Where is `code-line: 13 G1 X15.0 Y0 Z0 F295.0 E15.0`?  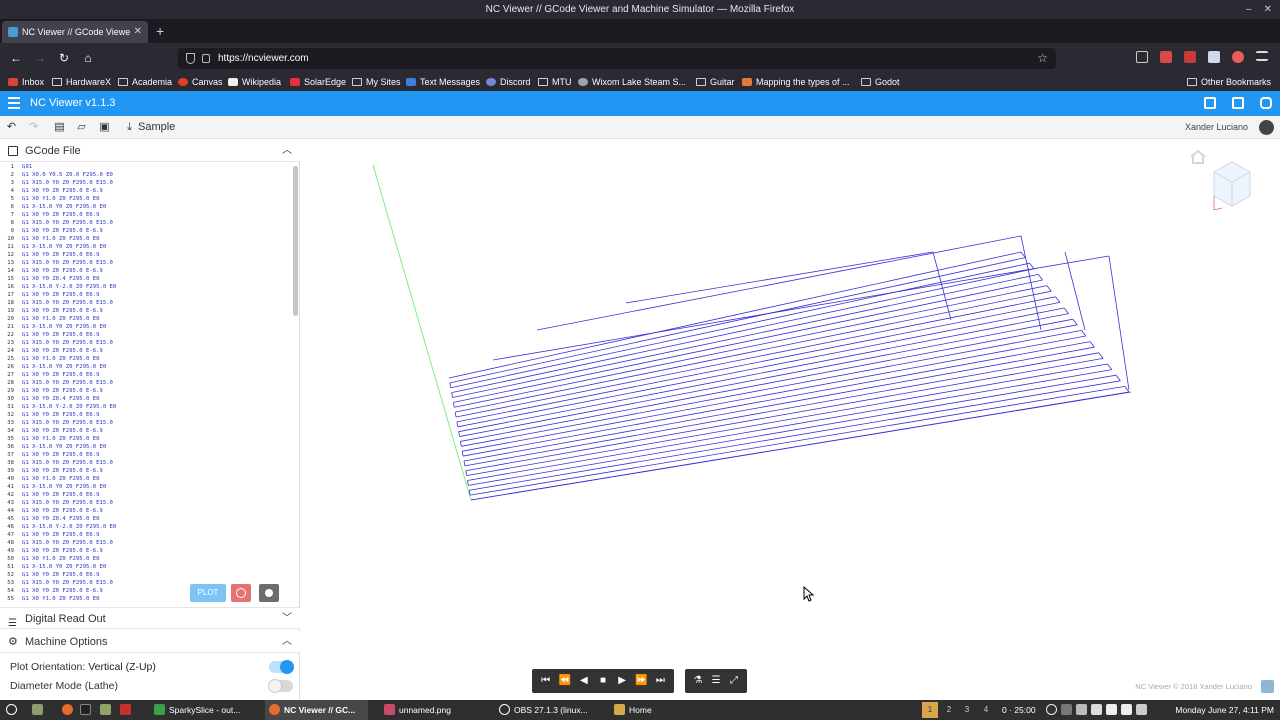
code-line: 13 G1 X15.0 Y0 Z0 F295.0 E15.0 is located at coordinates (150, 263).